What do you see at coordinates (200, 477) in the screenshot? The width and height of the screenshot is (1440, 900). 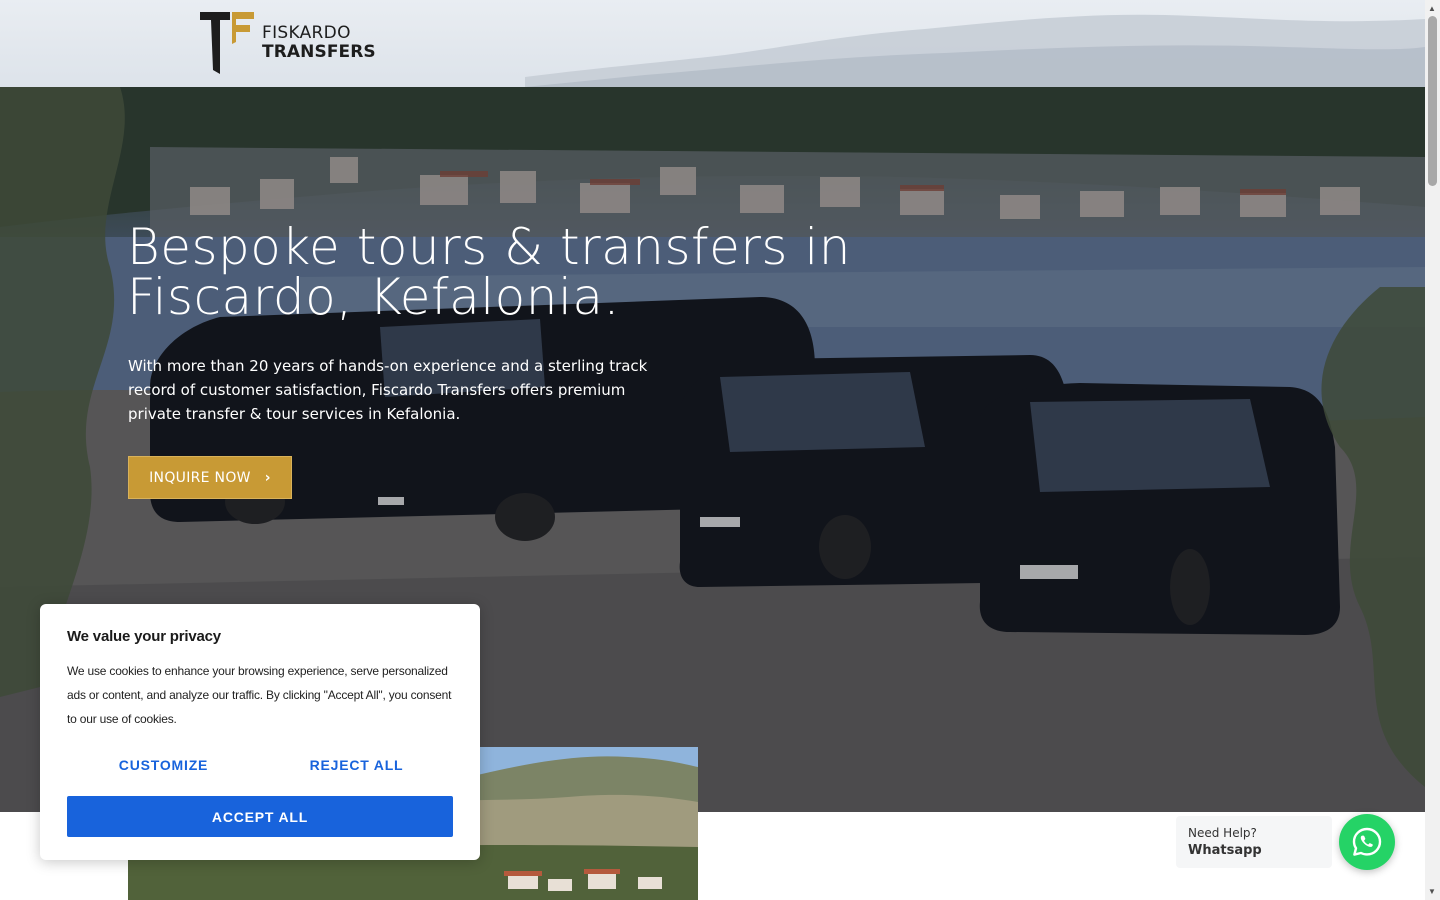 I see `inquire-now-label: INQUIRE NOW` at bounding box center [200, 477].